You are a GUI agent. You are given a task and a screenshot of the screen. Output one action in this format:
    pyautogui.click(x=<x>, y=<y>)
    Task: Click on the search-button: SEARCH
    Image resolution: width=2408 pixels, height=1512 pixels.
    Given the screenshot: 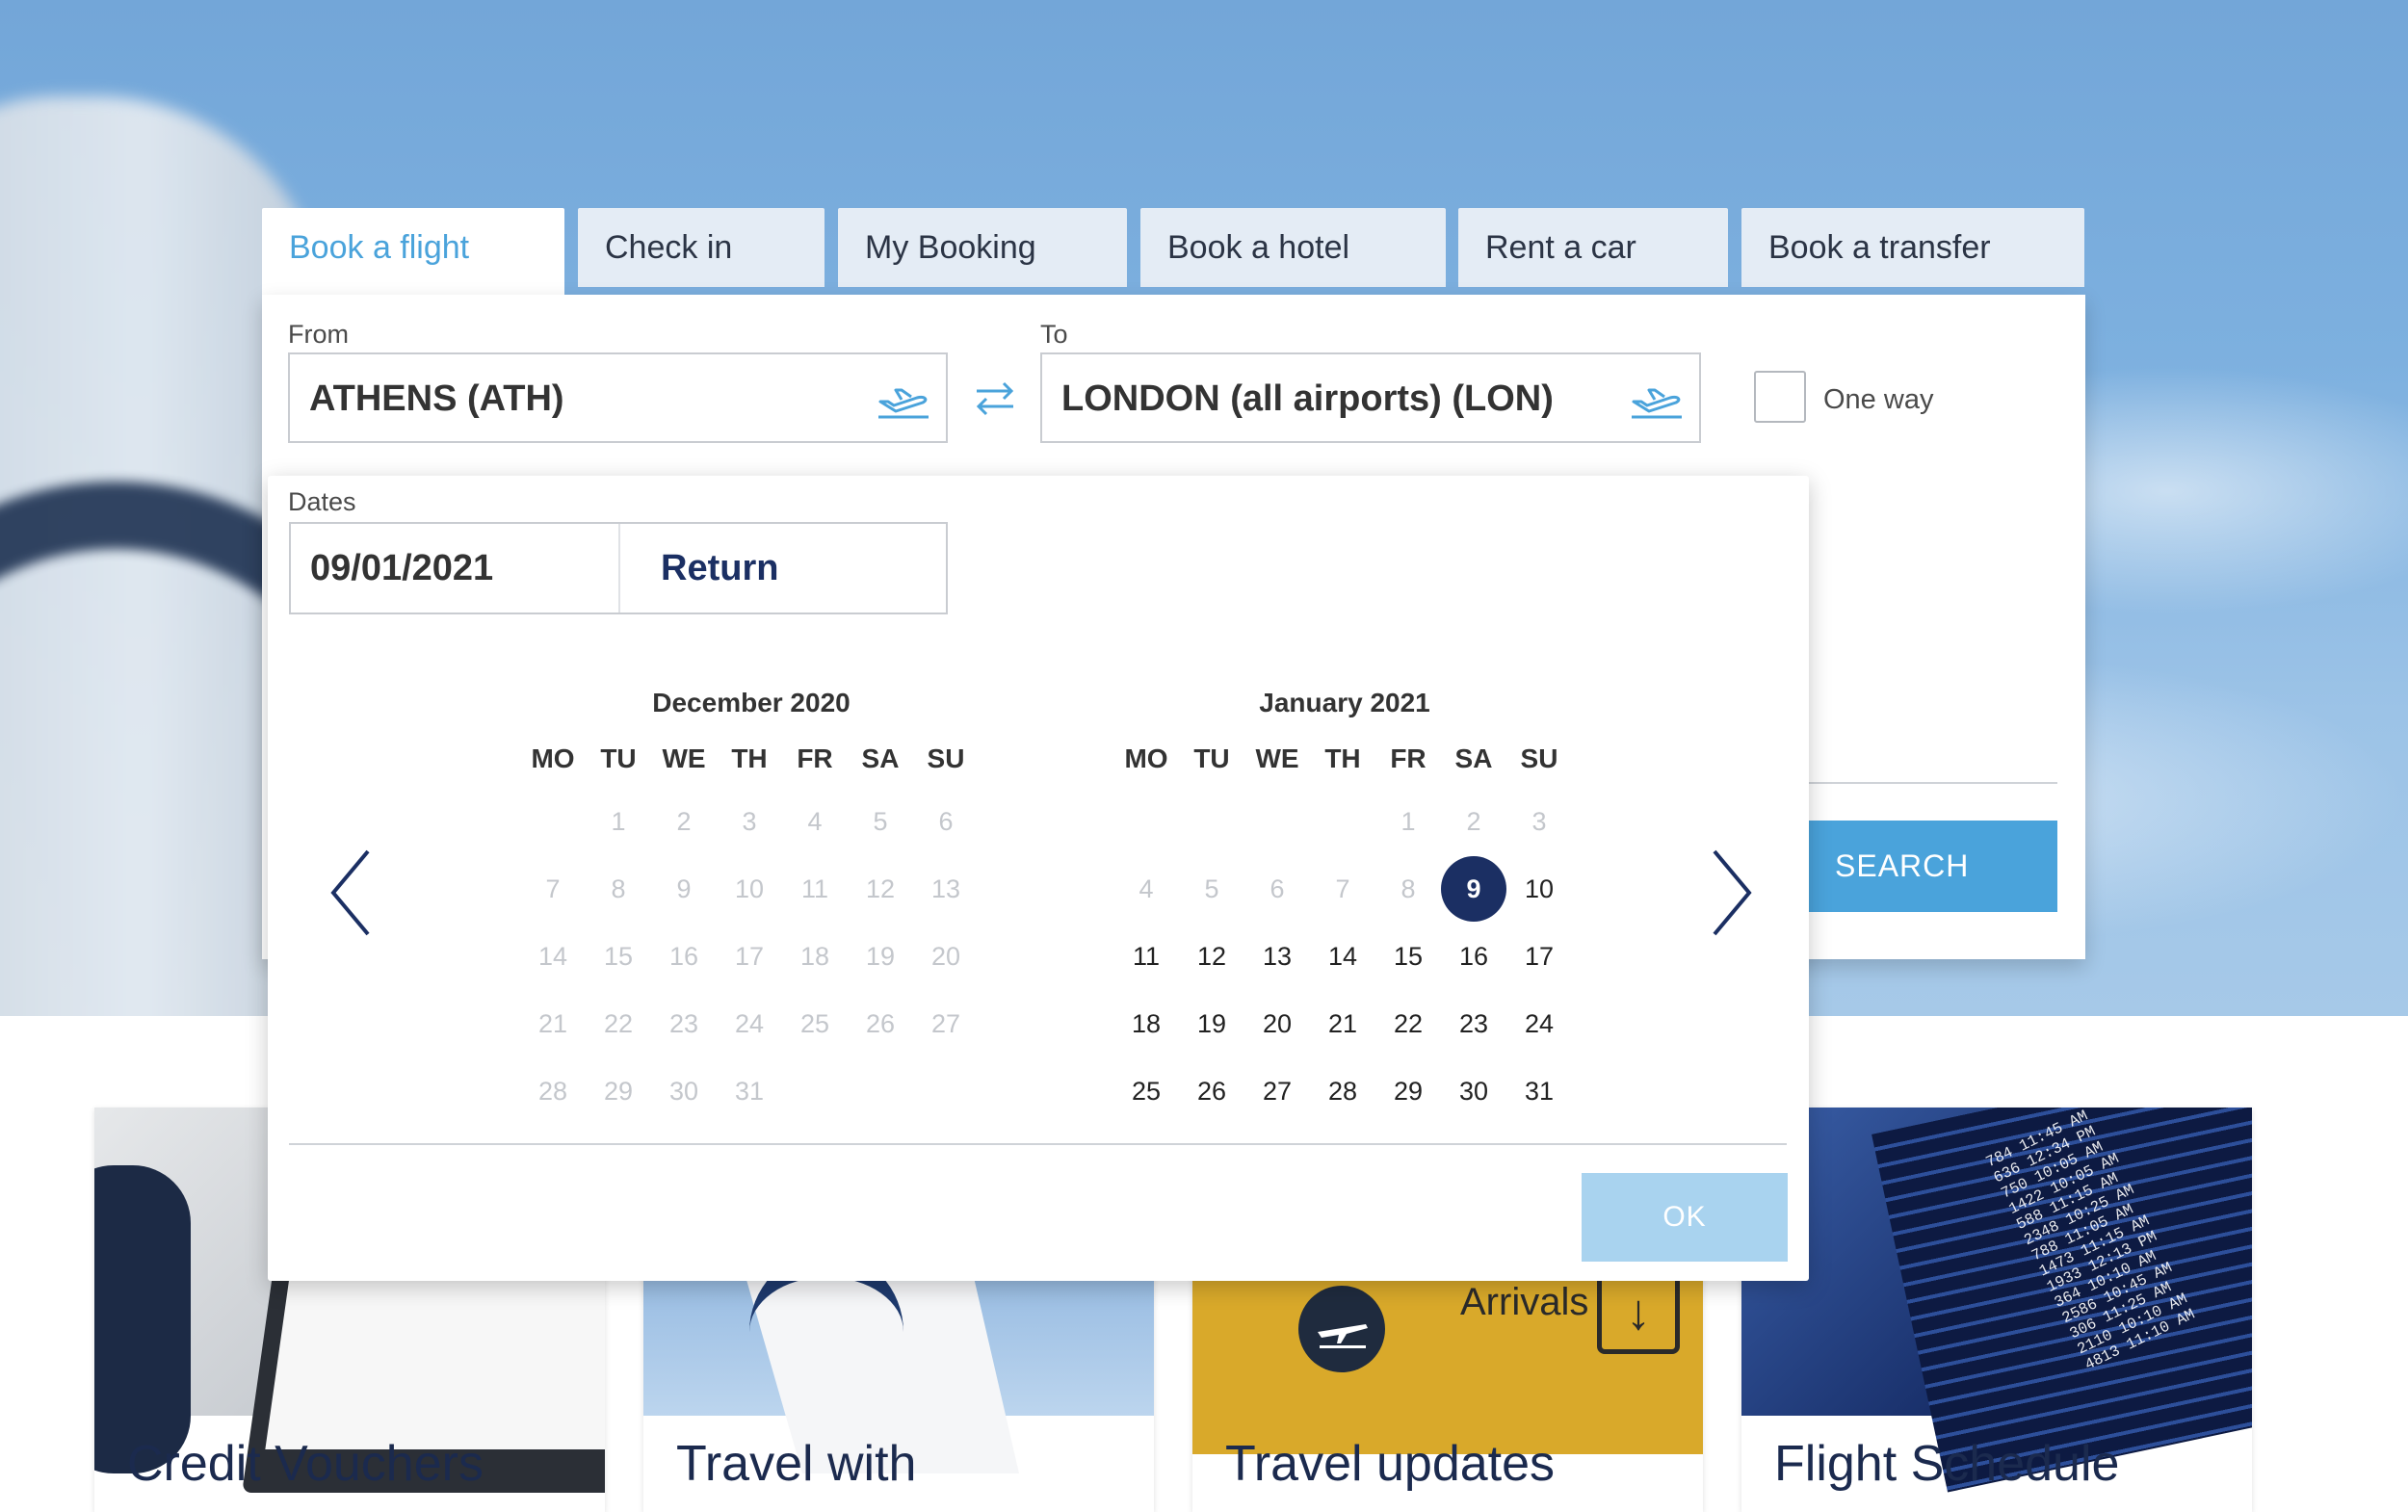 What is the action you would take?
    pyautogui.click(x=1924, y=866)
    